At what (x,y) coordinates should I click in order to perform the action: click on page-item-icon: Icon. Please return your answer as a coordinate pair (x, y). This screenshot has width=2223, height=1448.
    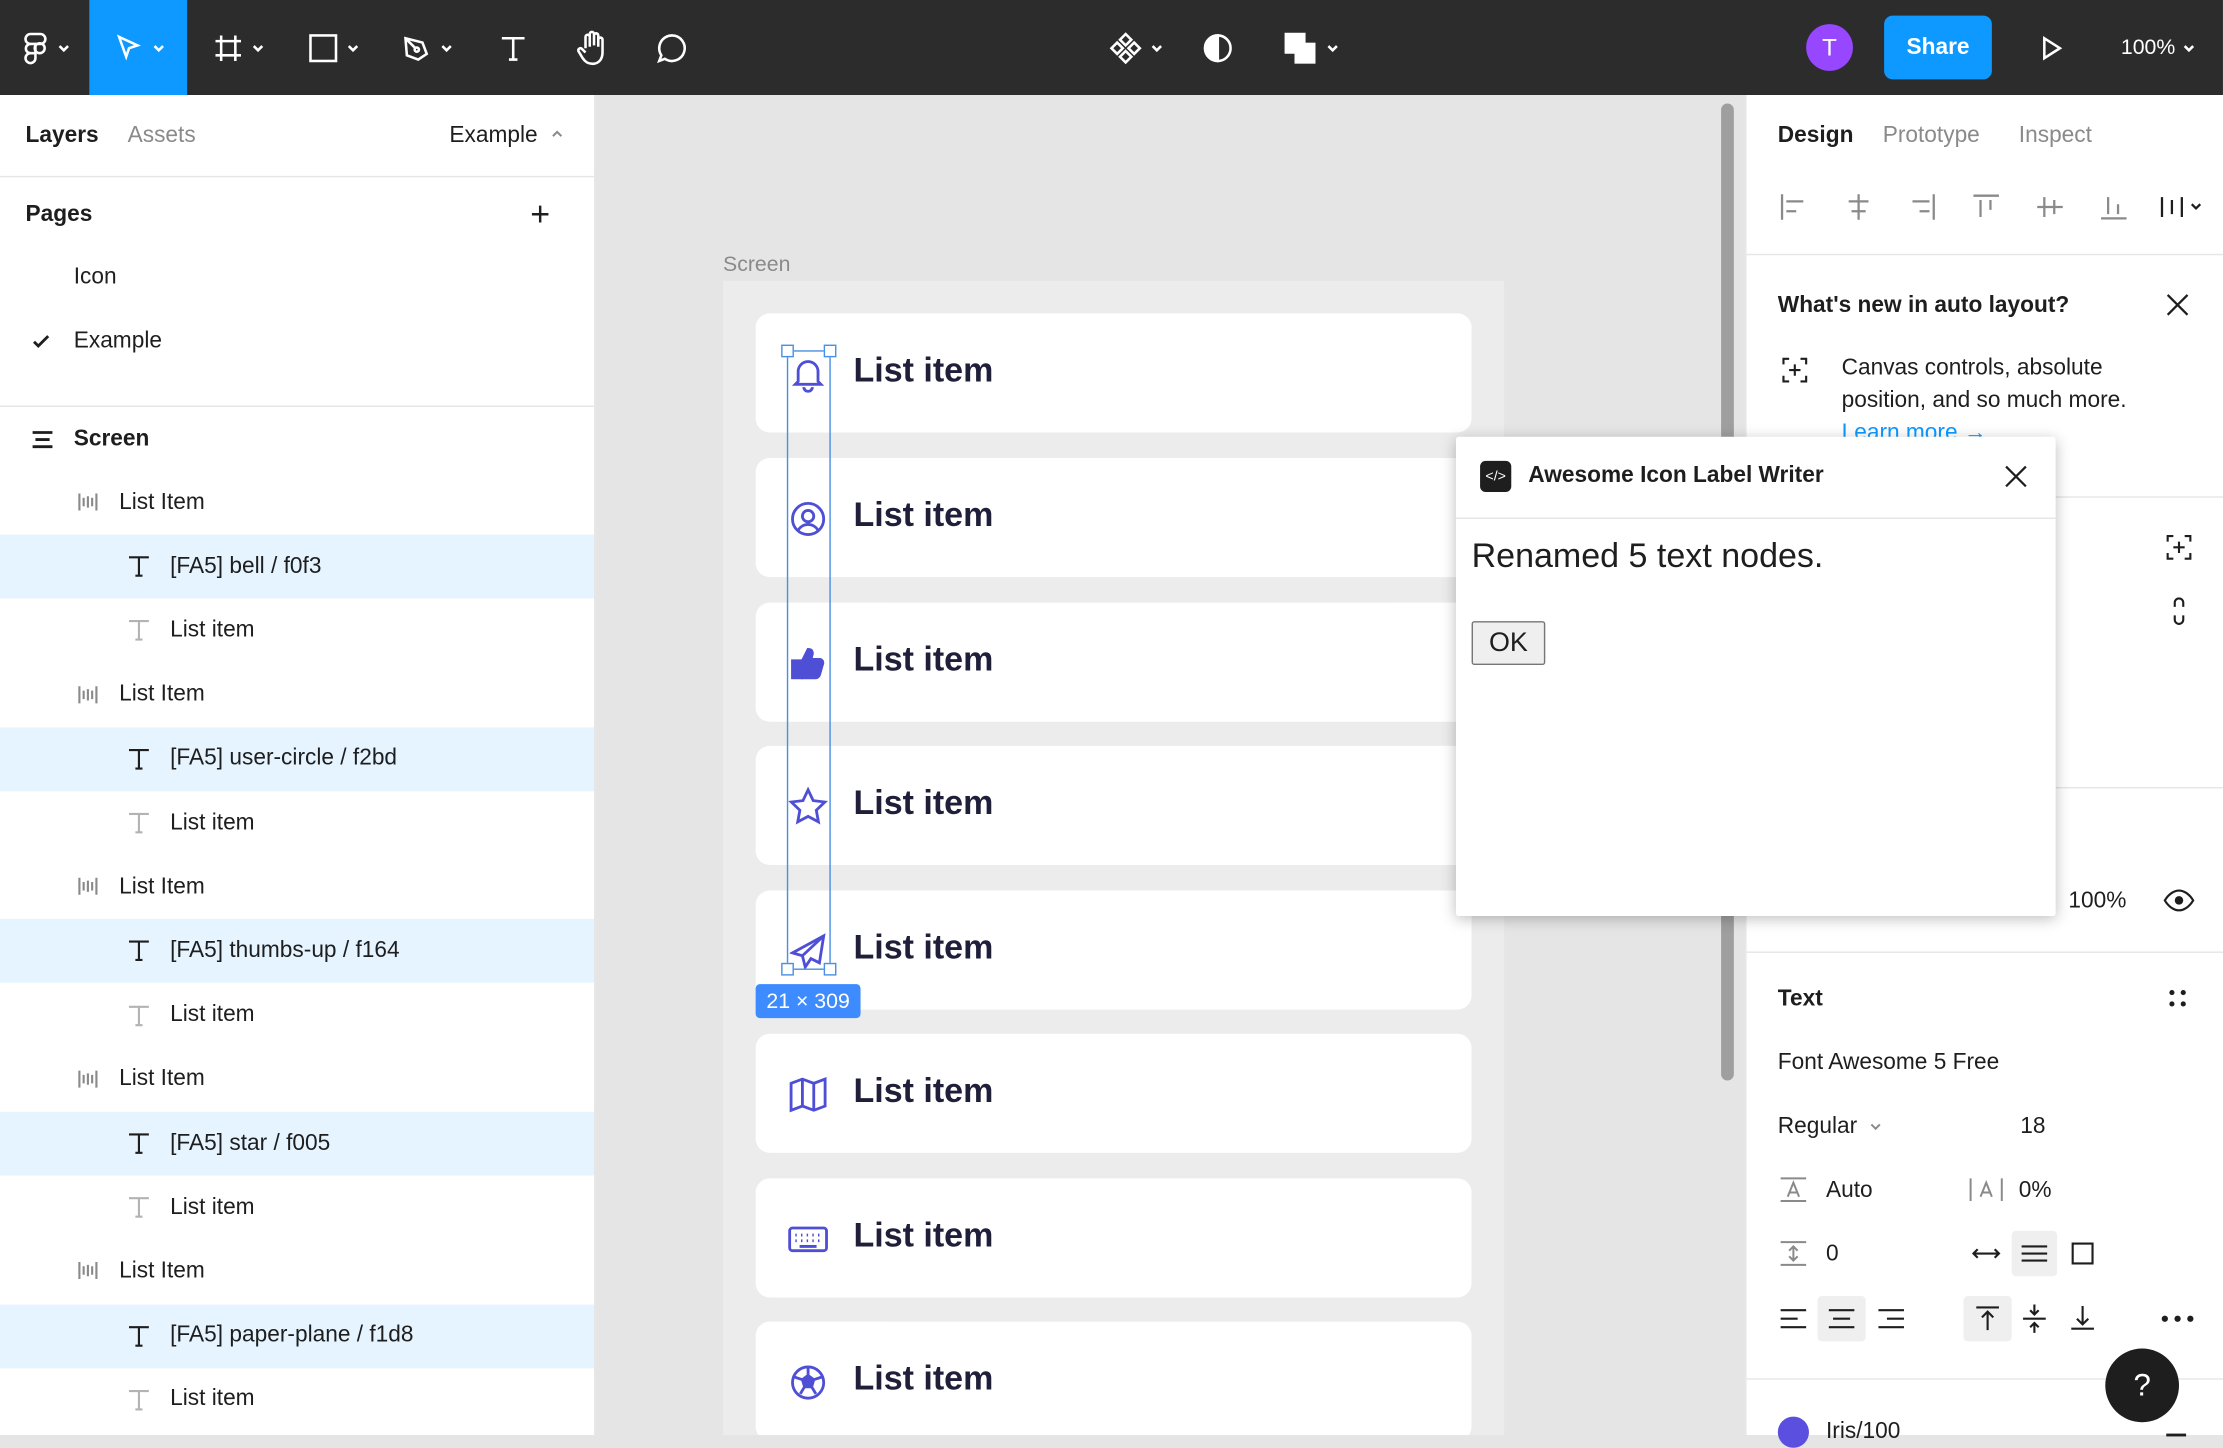
    Looking at the image, I should click on (297, 278).